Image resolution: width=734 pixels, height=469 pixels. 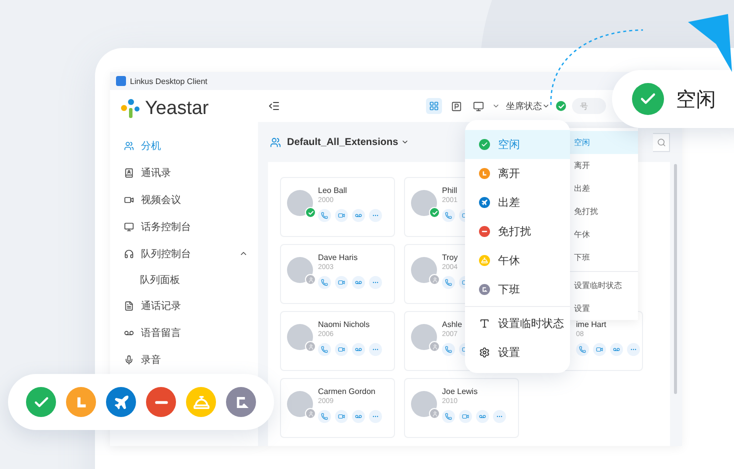 I want to click on extension-name: Dave Haris, so click(x=338, y=257).